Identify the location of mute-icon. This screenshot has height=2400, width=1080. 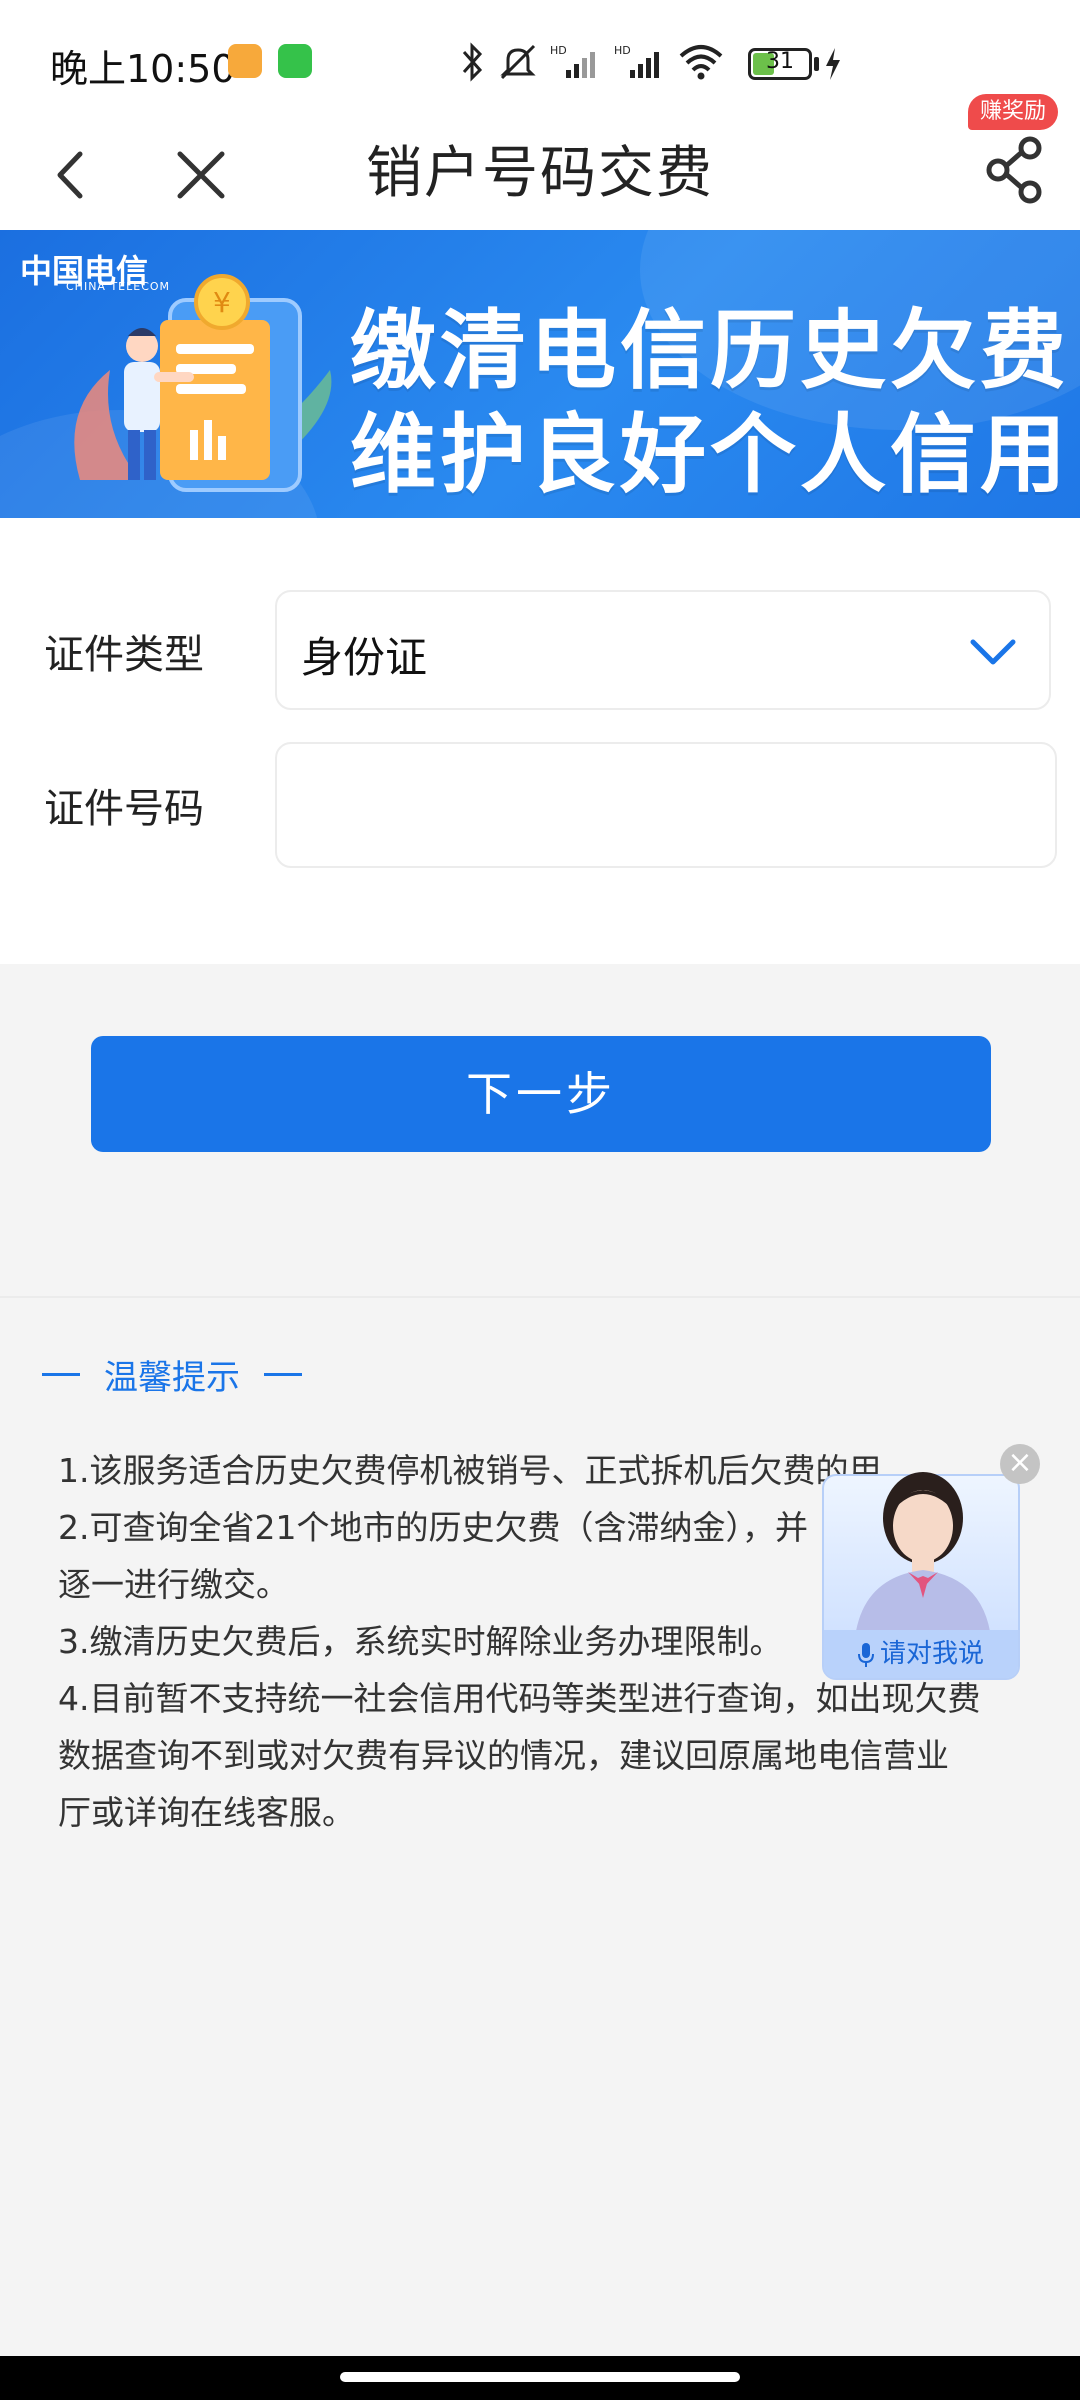
(518, 62).